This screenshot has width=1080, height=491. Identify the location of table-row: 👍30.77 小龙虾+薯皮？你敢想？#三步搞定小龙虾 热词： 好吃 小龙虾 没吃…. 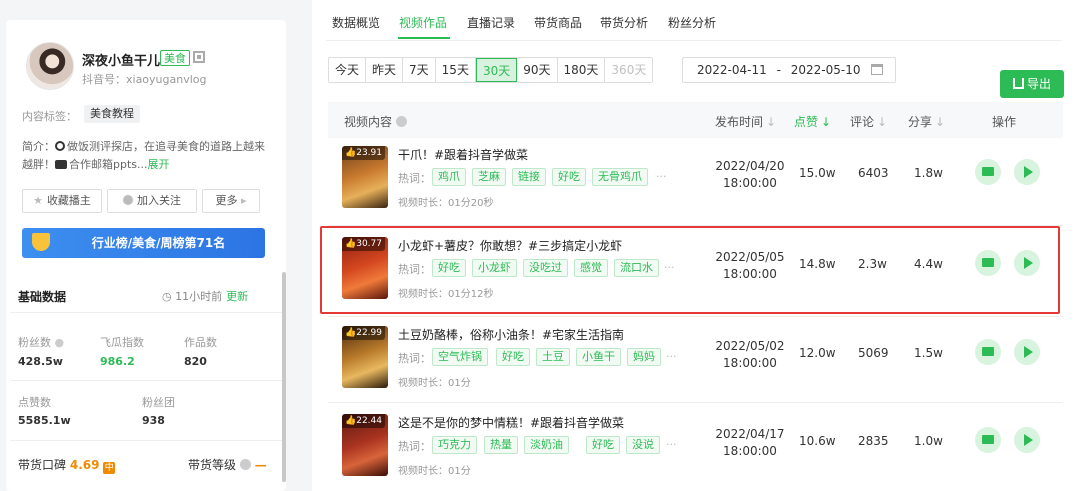
(695, 278).